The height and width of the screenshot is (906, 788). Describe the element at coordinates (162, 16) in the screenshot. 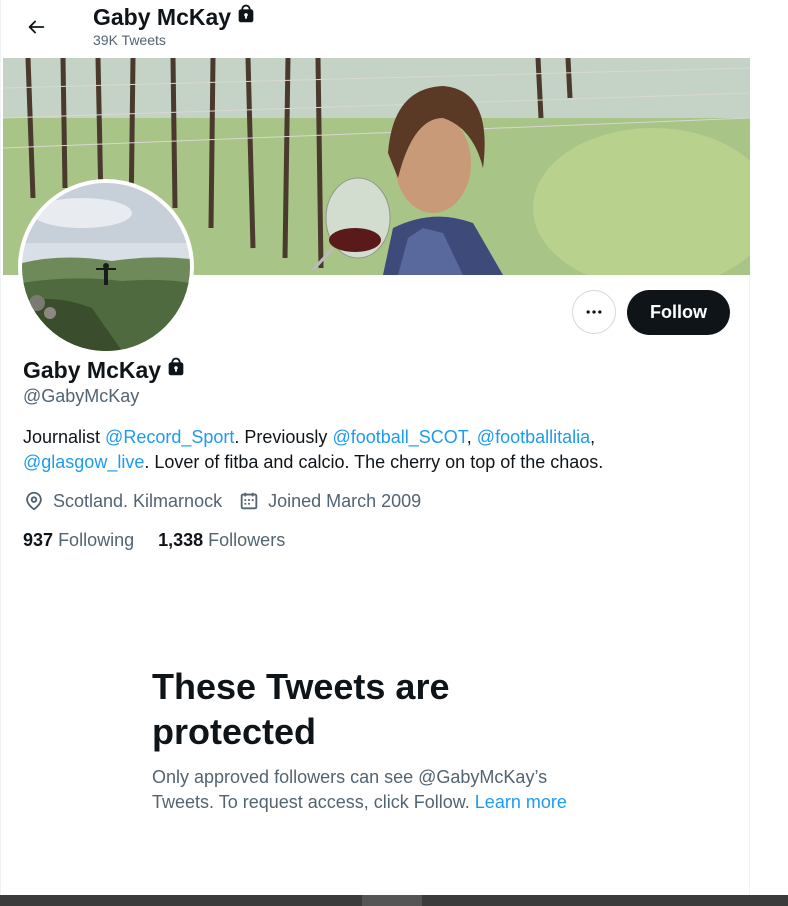

I see `header-name: Gaby McKay` at that location.